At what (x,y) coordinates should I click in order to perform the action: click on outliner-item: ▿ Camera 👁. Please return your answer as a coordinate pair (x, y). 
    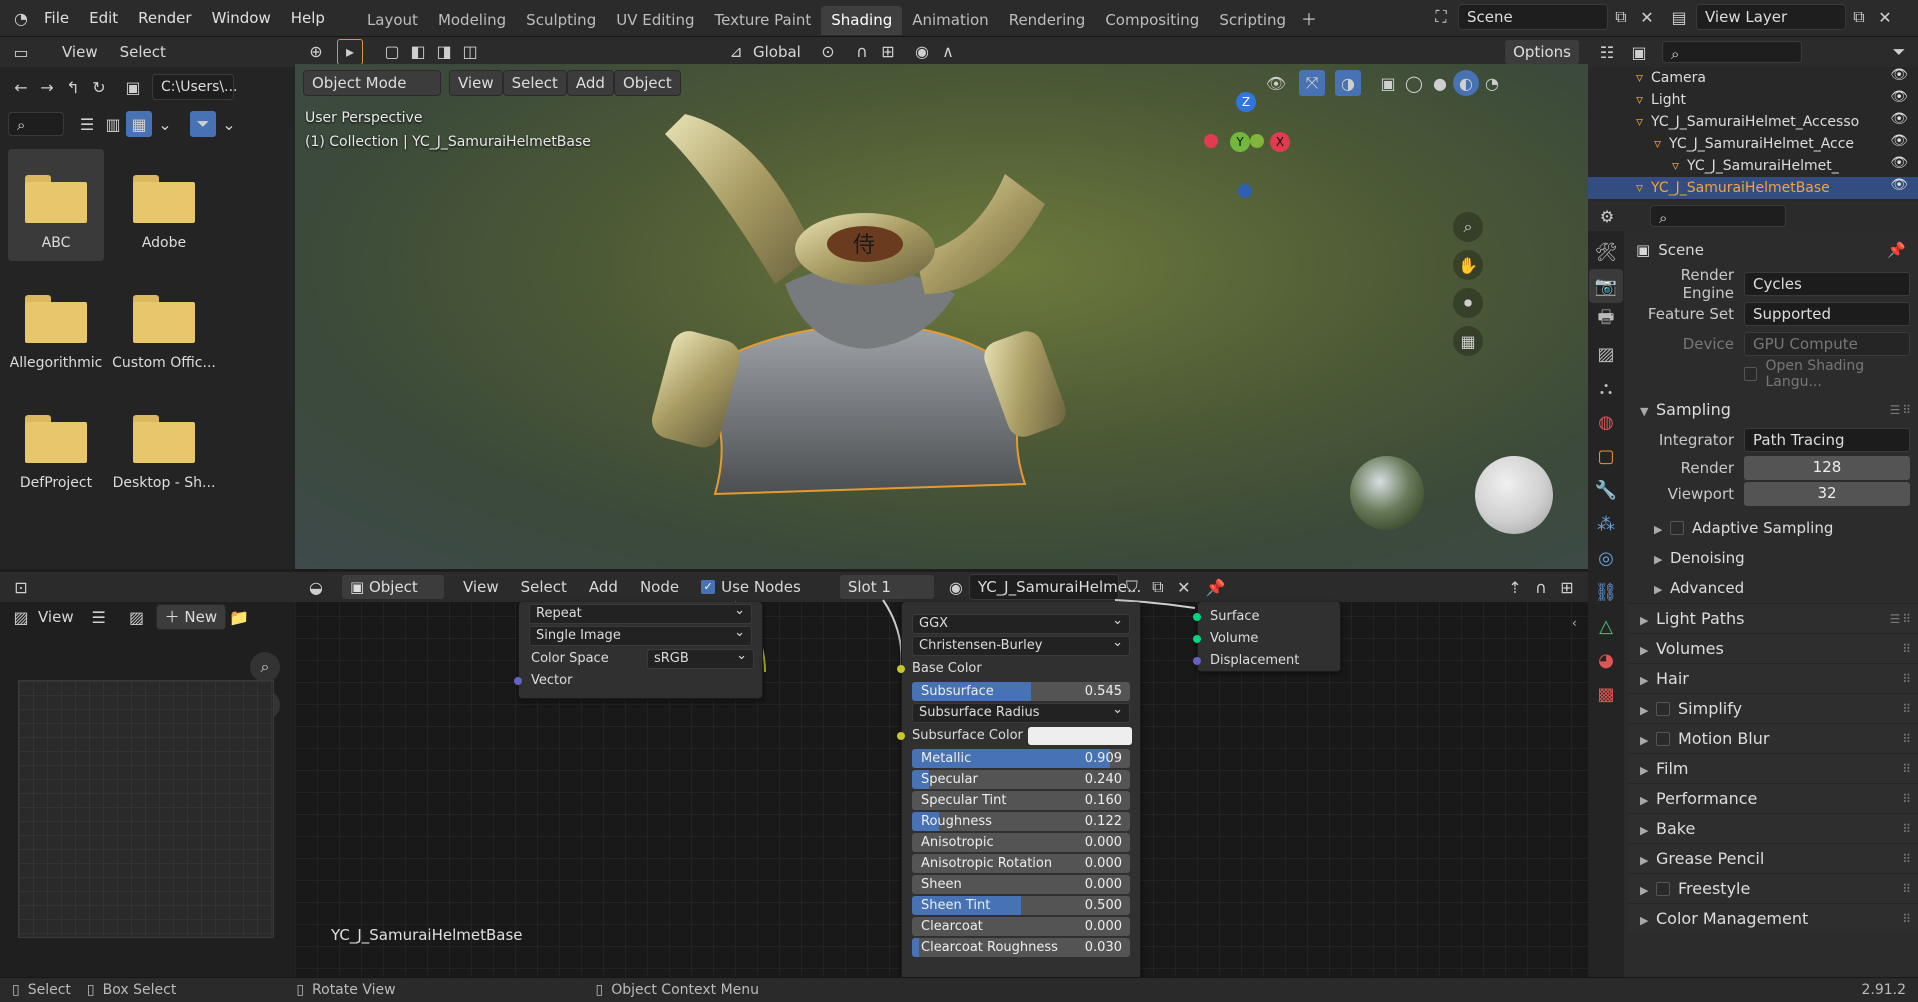
    Looking at the image, I should click on (1753, 78).